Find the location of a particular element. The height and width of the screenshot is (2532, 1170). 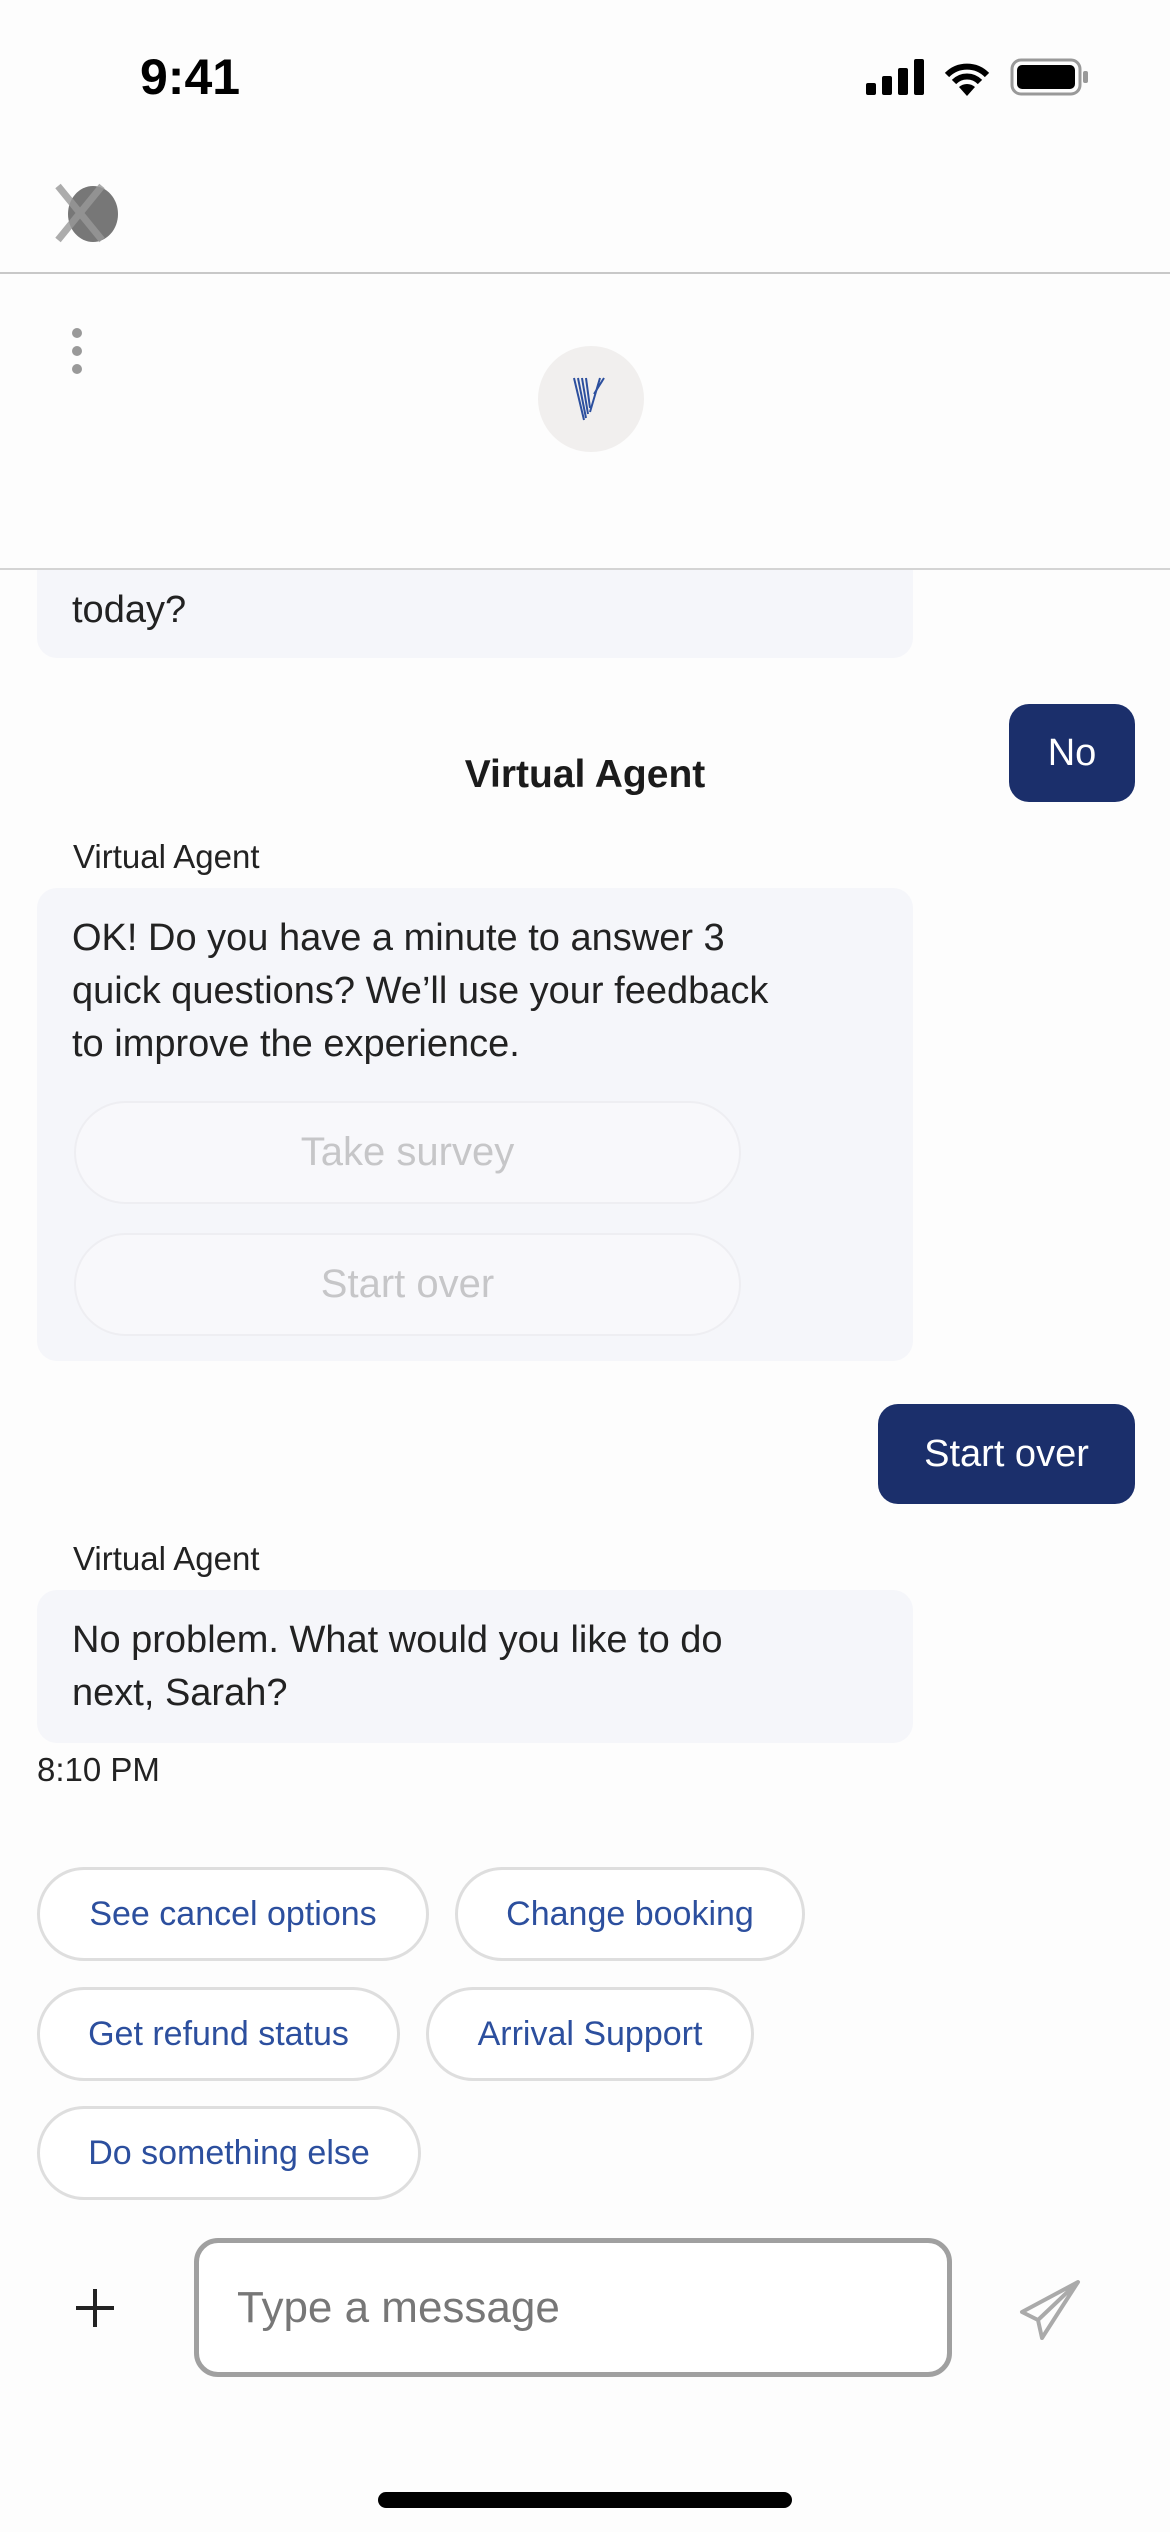

close-button is located at coordinates (87, 213).